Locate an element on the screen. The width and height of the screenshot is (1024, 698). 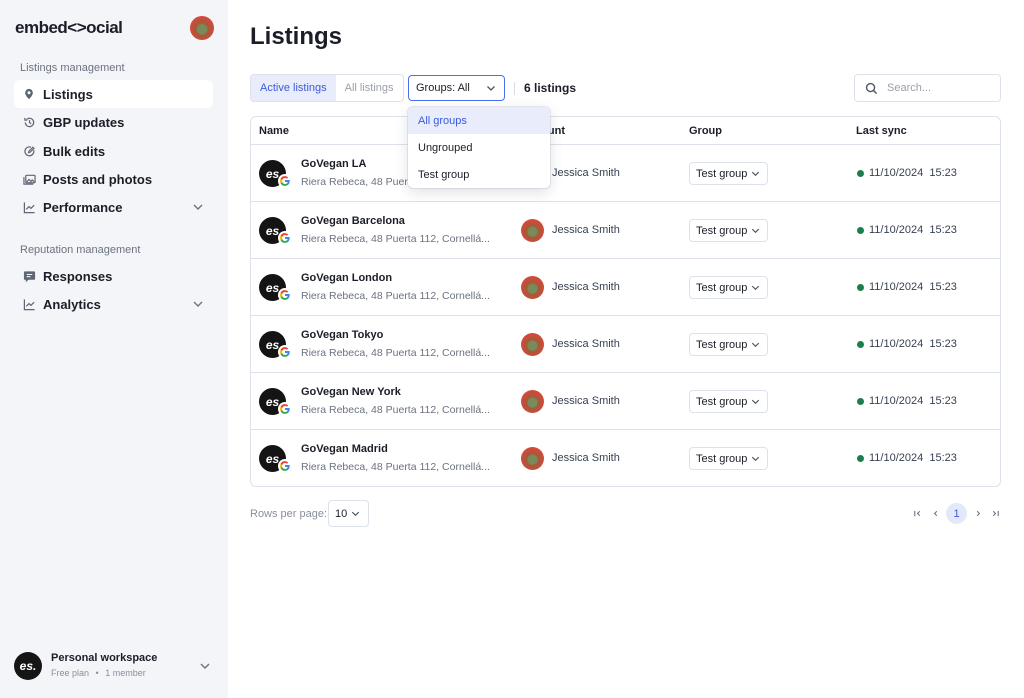
page-1-button: 1 is located at coordinates (956, 513).